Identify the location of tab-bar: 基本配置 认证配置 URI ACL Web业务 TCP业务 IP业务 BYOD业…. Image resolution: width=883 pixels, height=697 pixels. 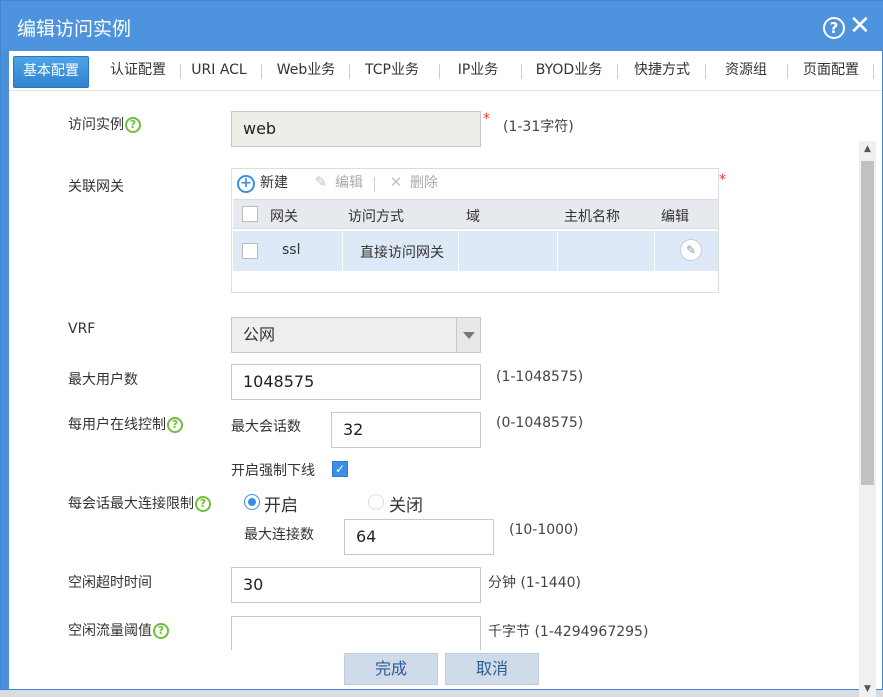
(445, 71).